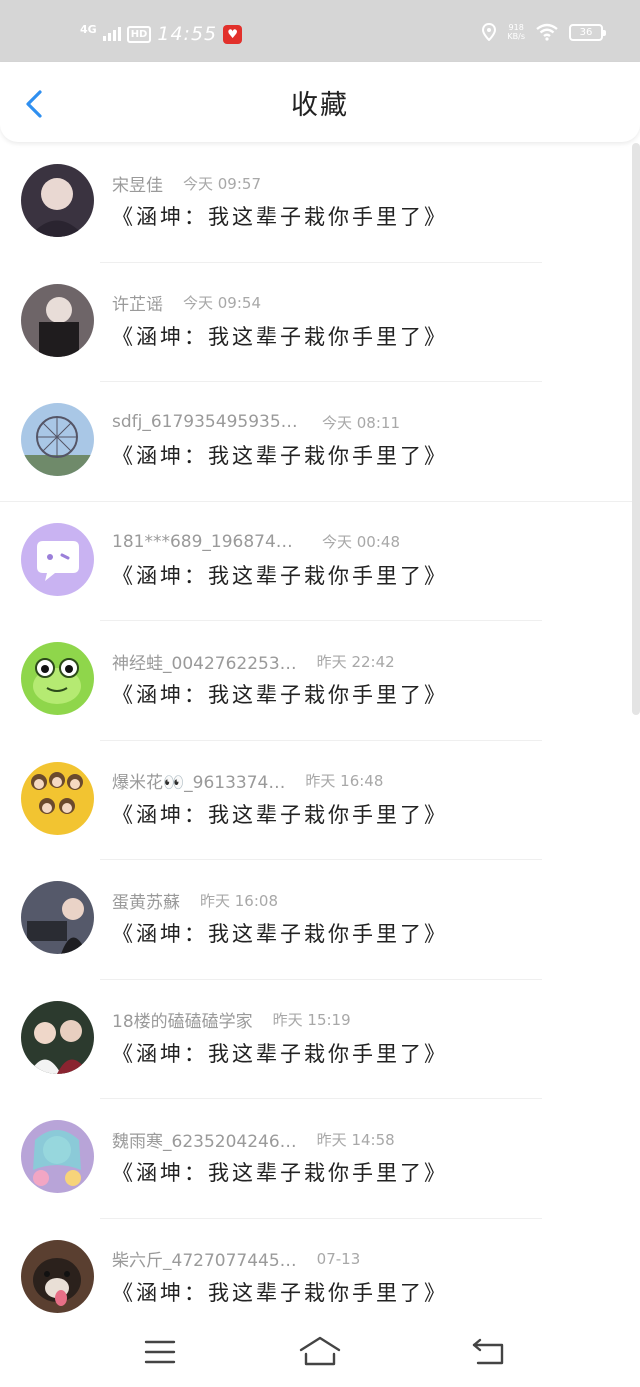 The height and width of the screenshot is (1387, 640). Describe the element at coordinates (88, 29) in the screenshot. I see `network-type: 4G` at that location.